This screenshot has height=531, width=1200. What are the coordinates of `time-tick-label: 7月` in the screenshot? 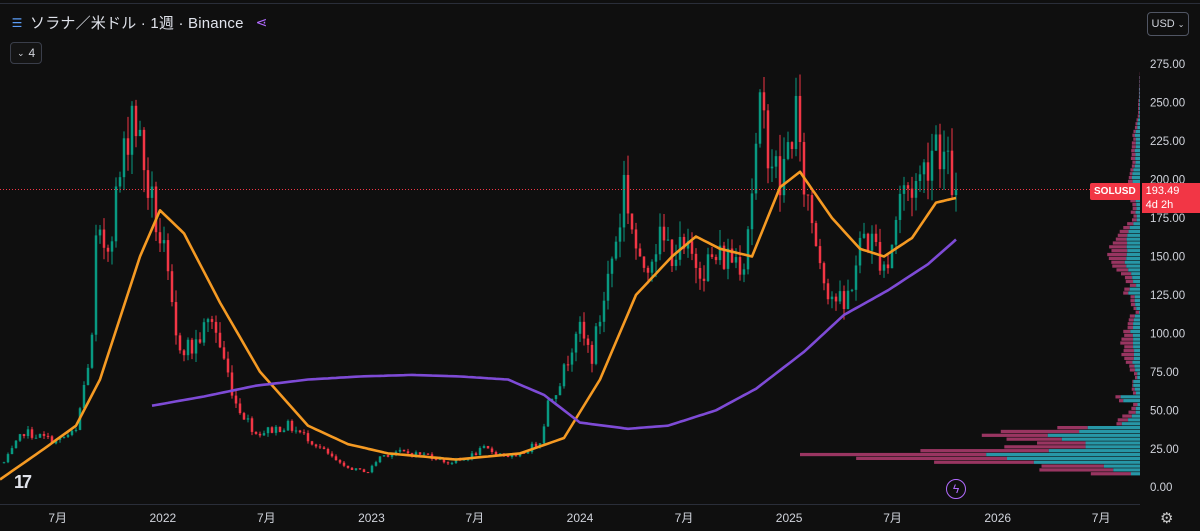 It's located at (266, 518).